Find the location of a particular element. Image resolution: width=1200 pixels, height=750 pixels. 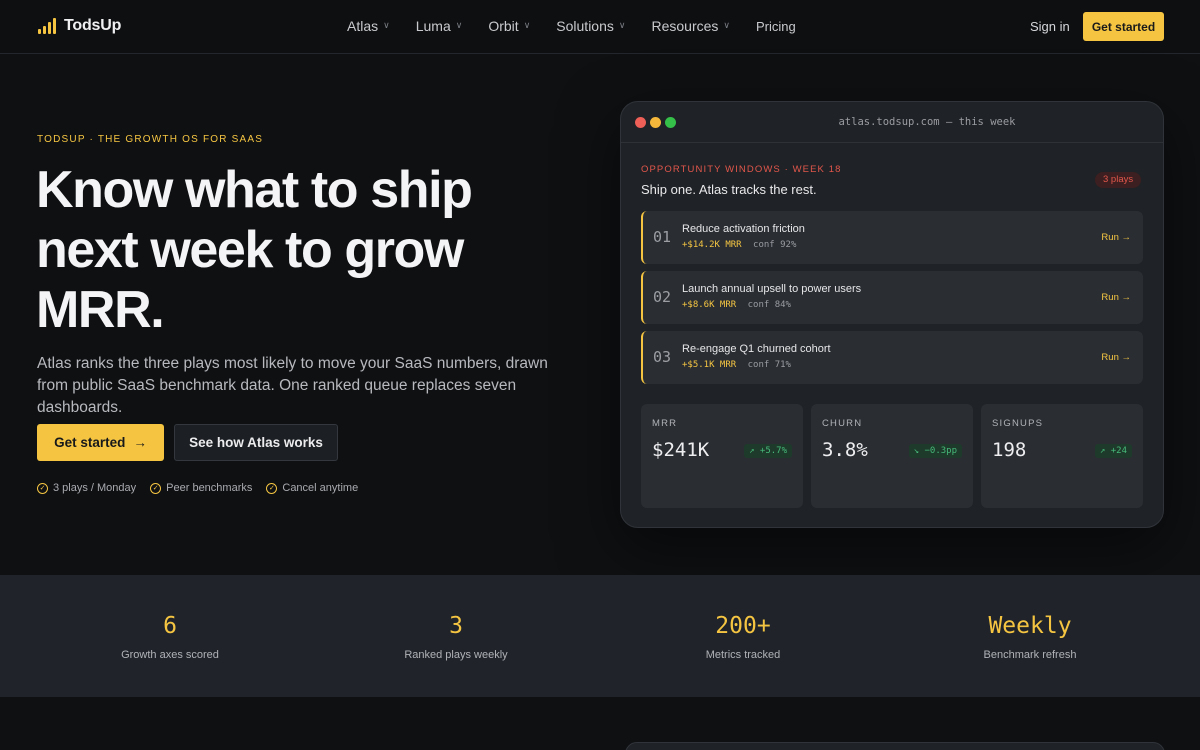

play-meta: +$8.6K MRR conf 84% is located at coordinates (736, 305).